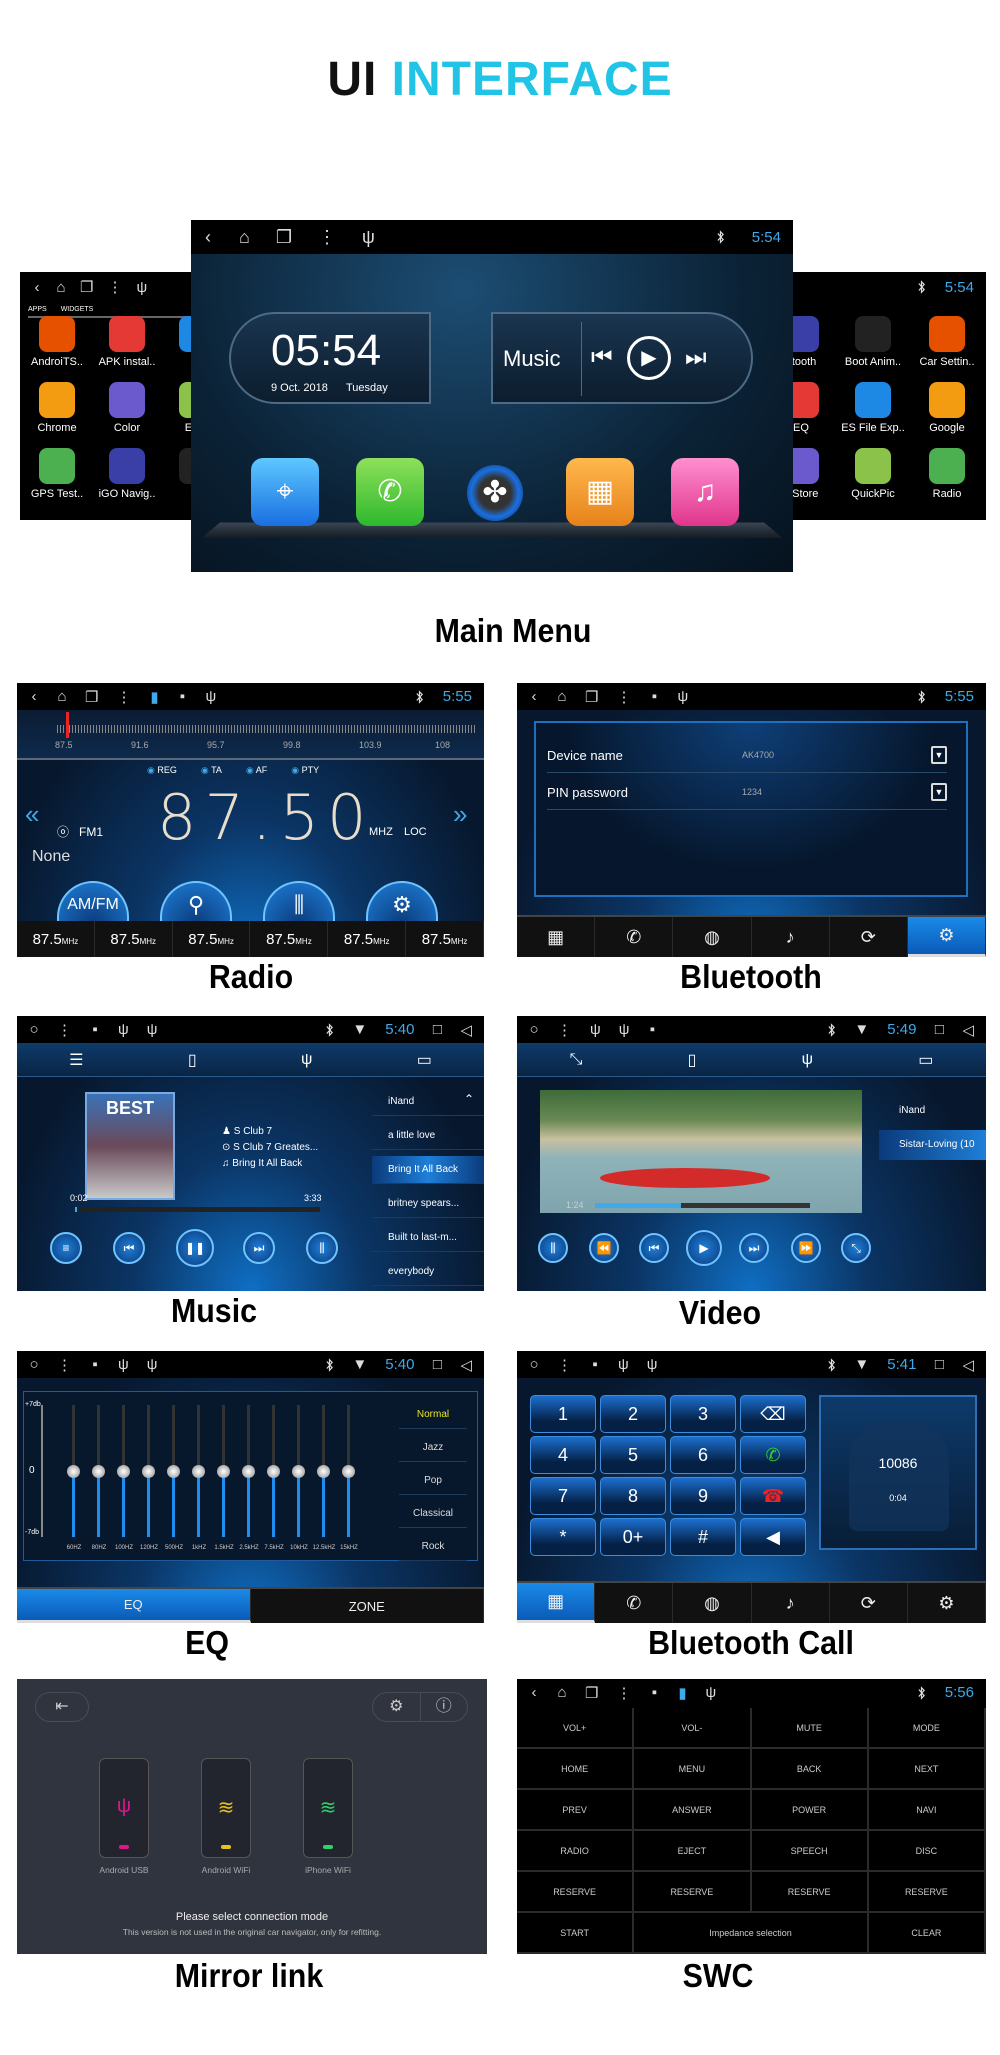  I want to click on navigation-app-icon: ⌖, so click(285, 492).